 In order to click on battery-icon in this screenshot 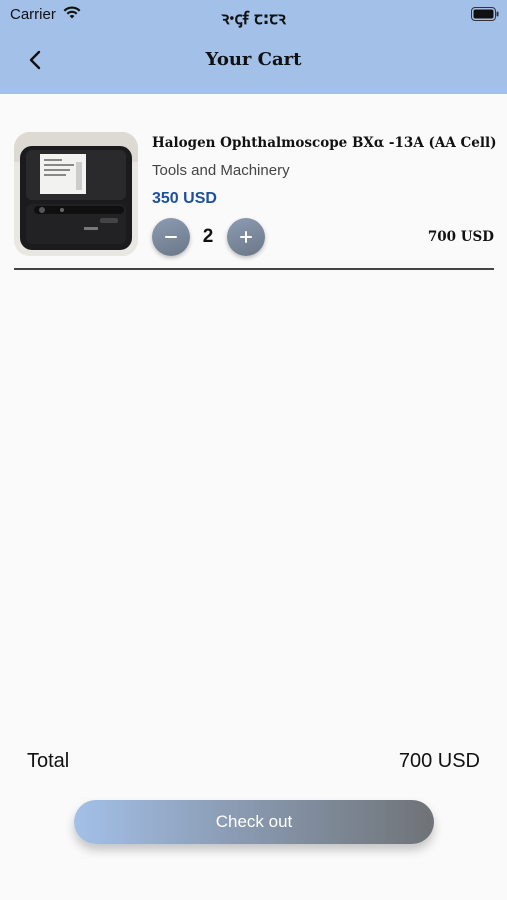, I will do `click(485, 14)`.